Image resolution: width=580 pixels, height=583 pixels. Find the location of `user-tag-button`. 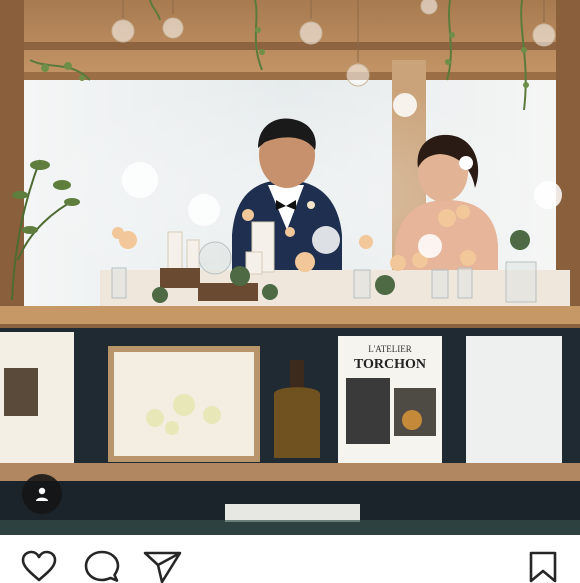

user-tag-button is located at coordinates (42, 494).